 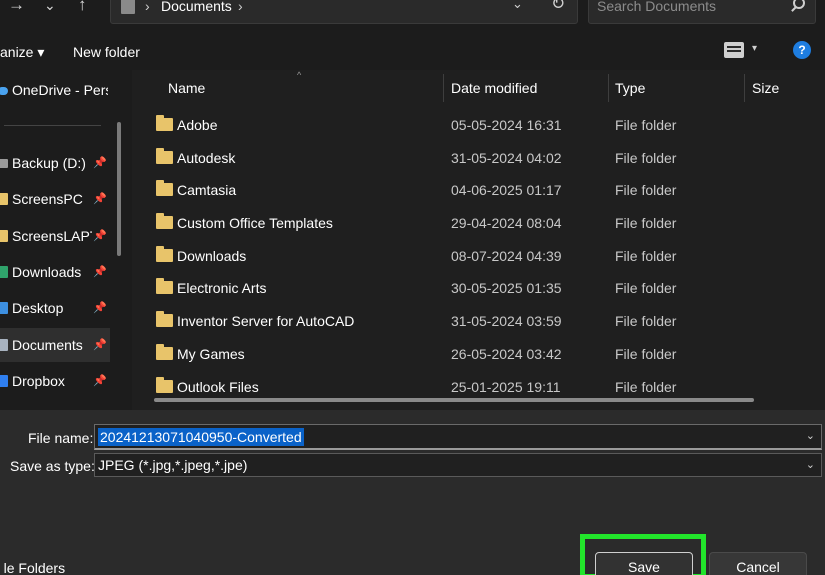 What do you see at coordinates (630, 88) in the screenshot?
I see `column-header-type: Type` at bounding box center [630, 88].